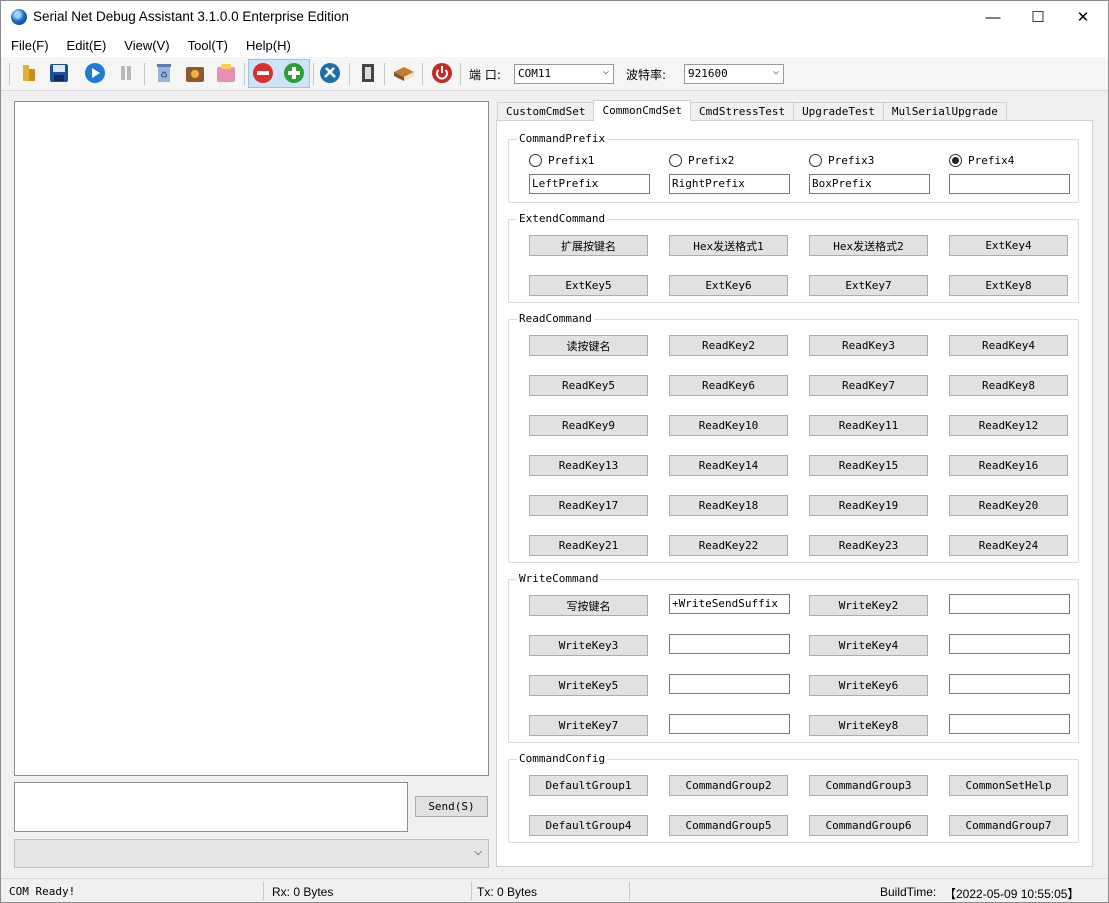 The height and width of the screenshot is (903, 1109). I want to click on write-key-button: 写按键名, so click(588, 605).